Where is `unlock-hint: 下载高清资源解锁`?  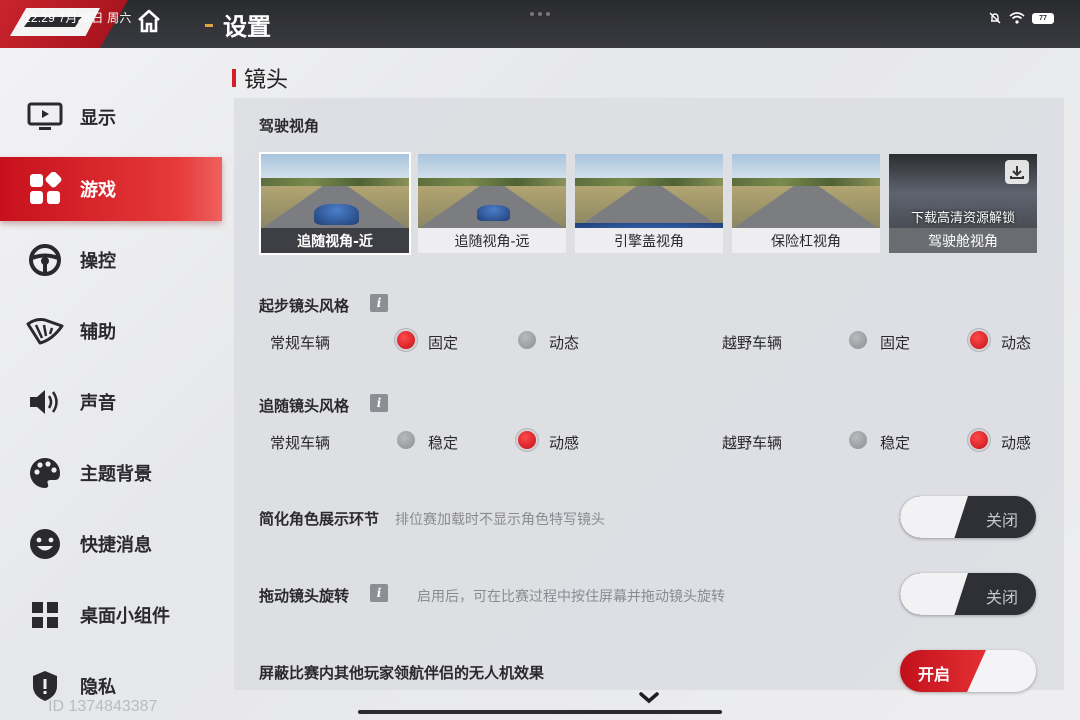 unlock-hint: 下载高清资源解锁 is located at coordinates (962, 218).